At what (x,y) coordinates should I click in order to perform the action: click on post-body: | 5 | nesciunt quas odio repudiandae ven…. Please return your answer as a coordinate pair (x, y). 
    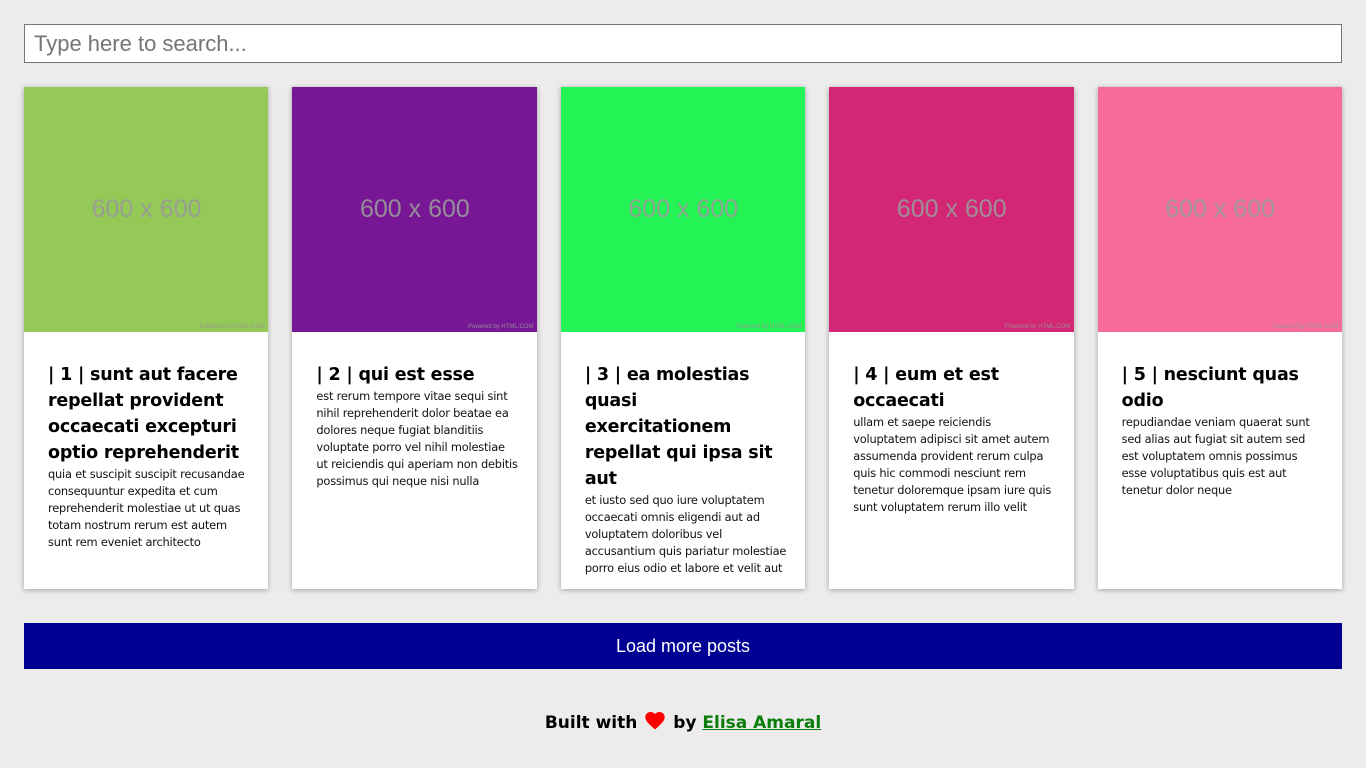
    Looking at the image, I should click on (1220, 415).